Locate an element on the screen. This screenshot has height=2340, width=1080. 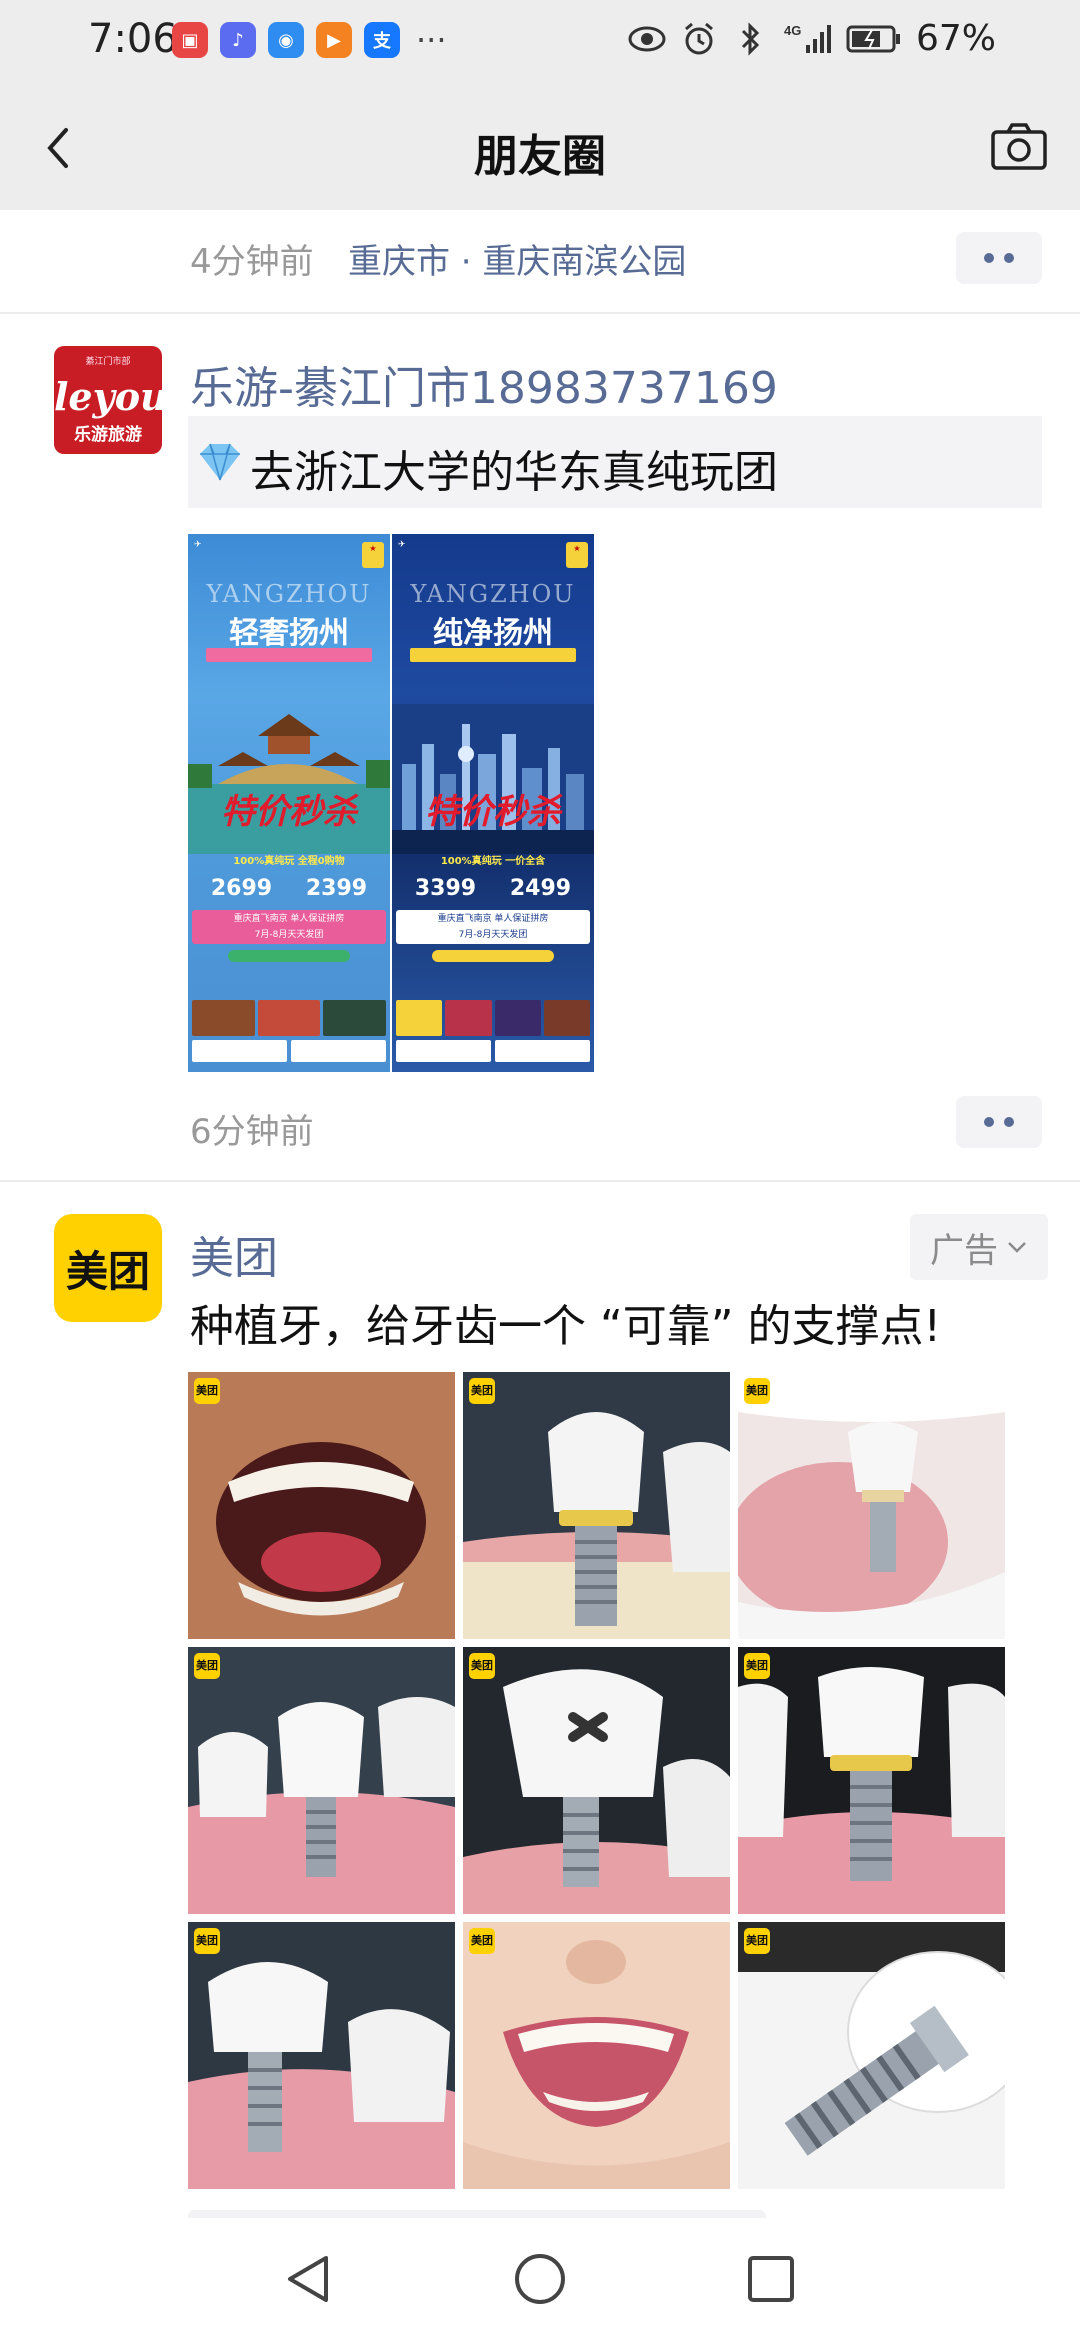
implant-pink-gum-render: 美团 is located at coordinates (321, 1780).